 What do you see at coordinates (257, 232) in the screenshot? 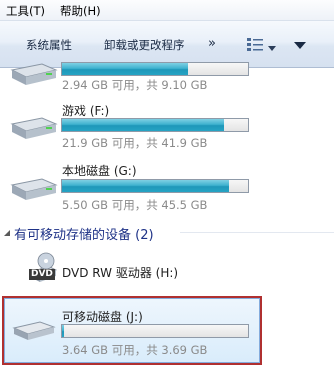
I see `section-divider` at bounding box center [257, 232].